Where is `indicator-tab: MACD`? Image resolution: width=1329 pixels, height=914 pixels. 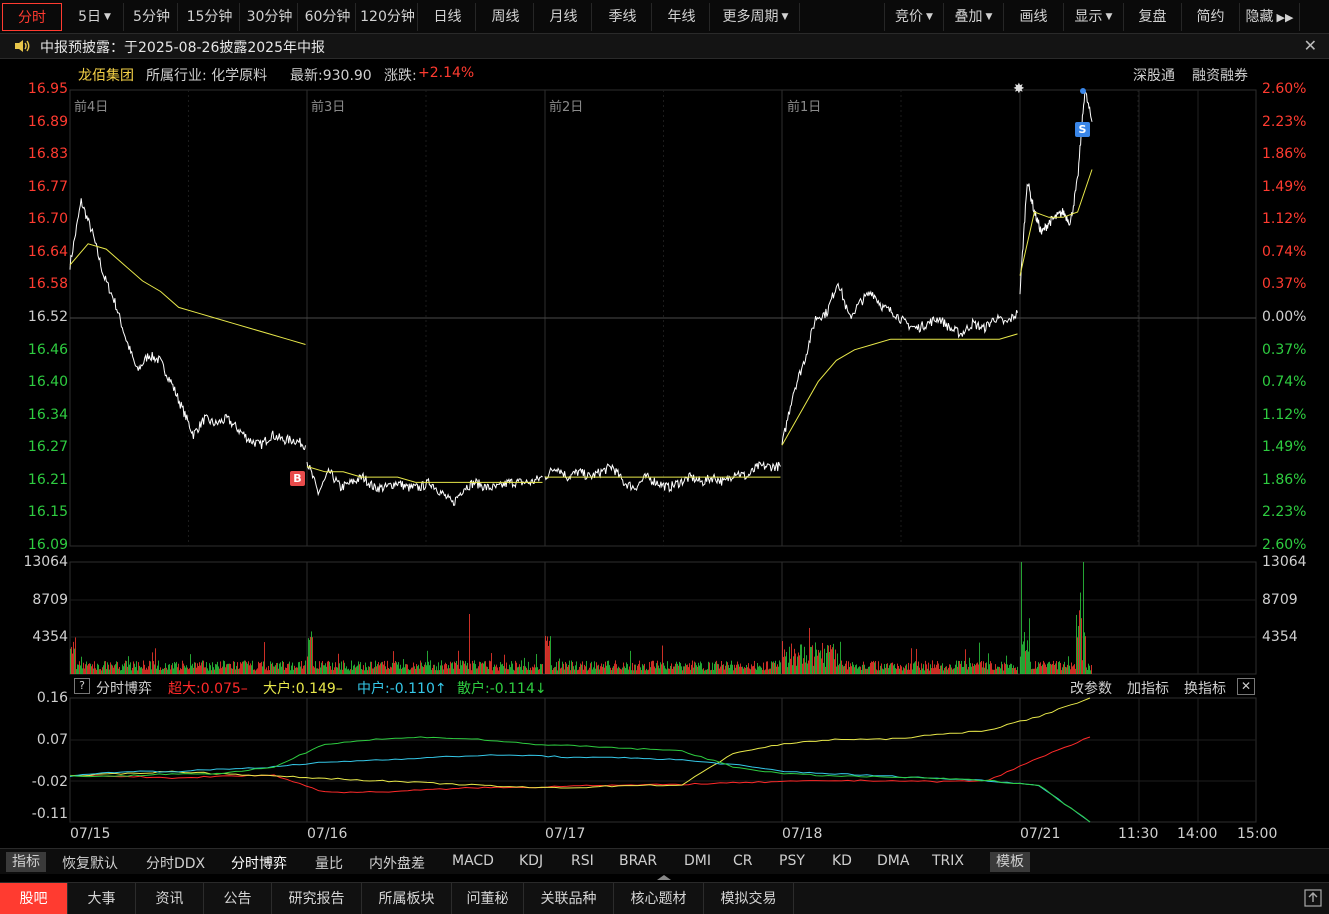
indicator-tab: MACD is located at coordinates (473, 861).